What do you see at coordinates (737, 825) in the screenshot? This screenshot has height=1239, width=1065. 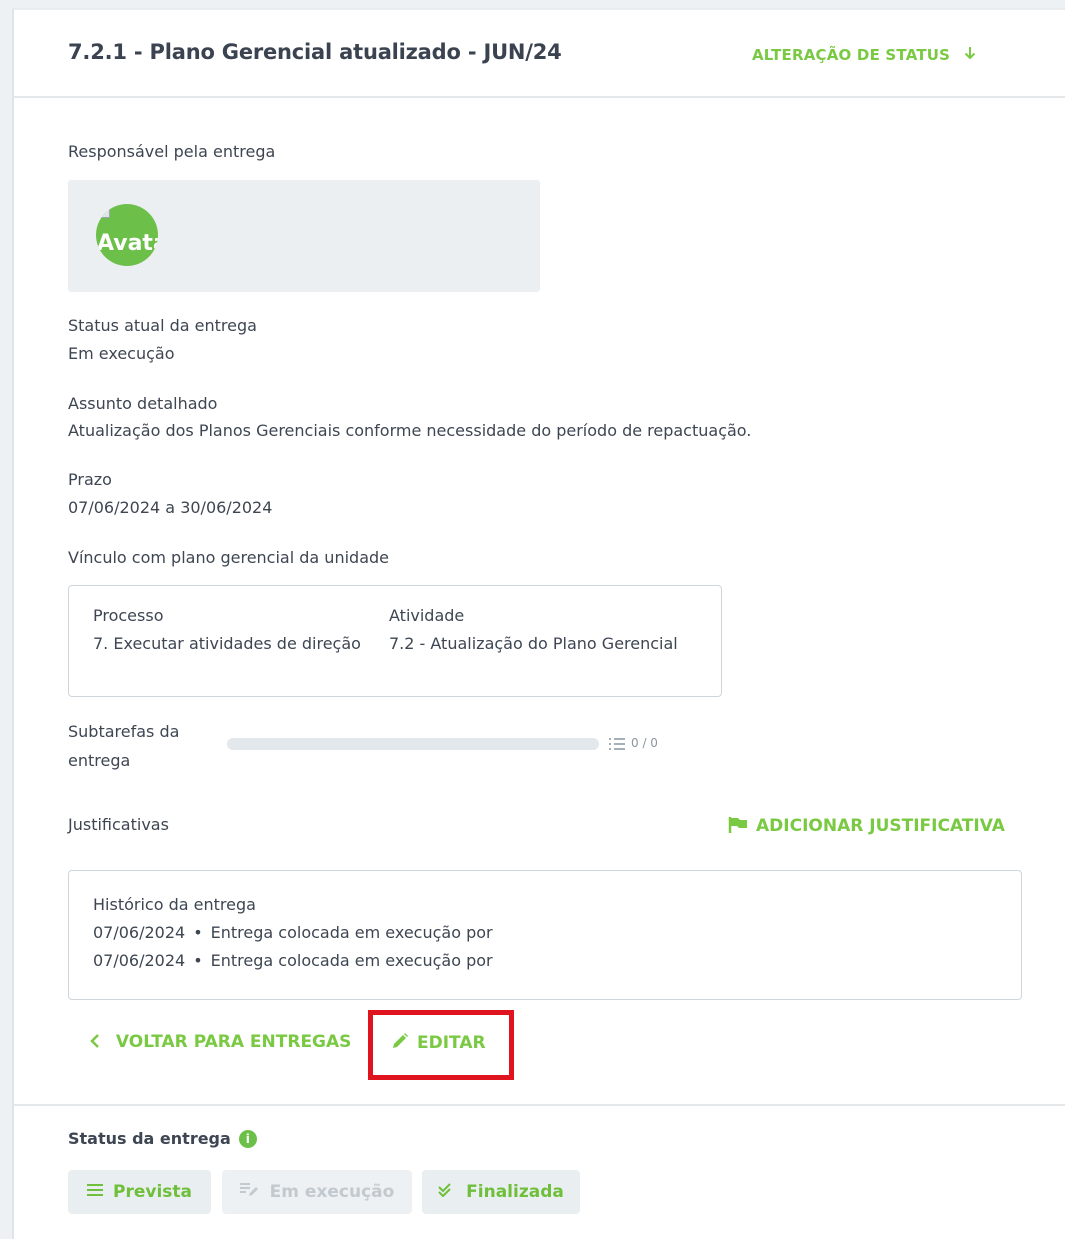 I see `flag-icon` at bounding box center [737, 825].